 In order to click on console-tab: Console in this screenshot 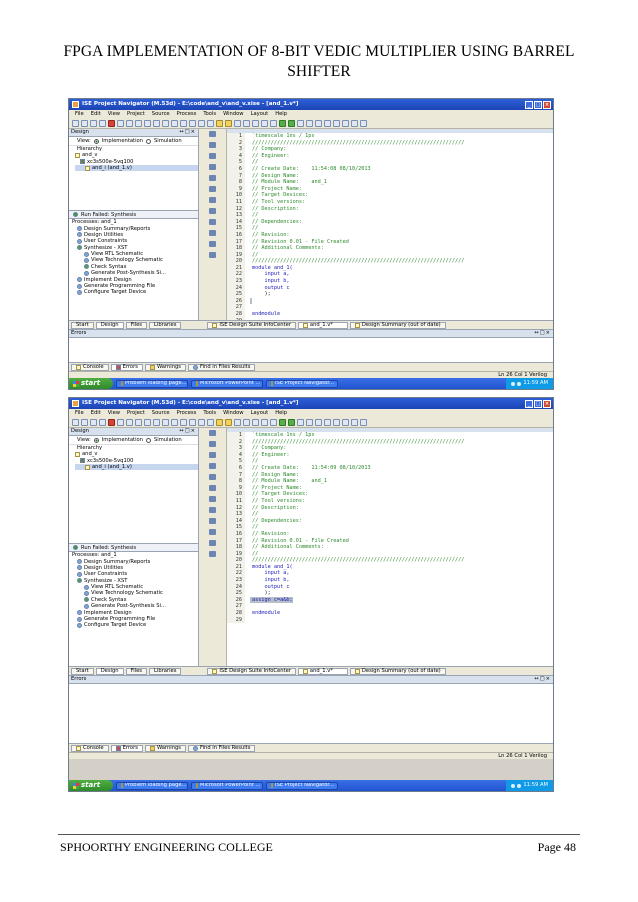, I will do `click(90, 367)`.